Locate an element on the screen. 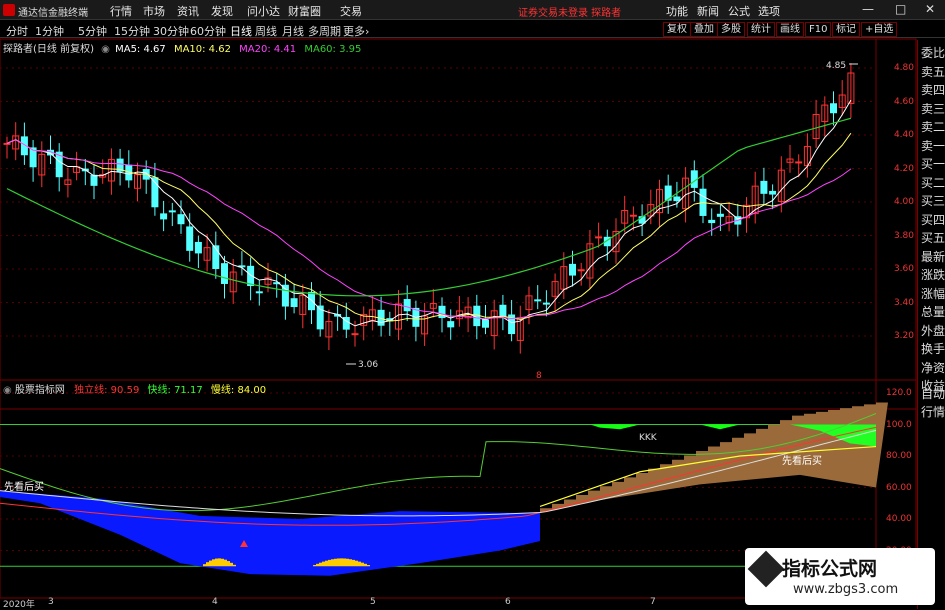 This screenshot has height=610, width=945. sidebar-item-3: 卖三 is located at coordinates (933, 108).